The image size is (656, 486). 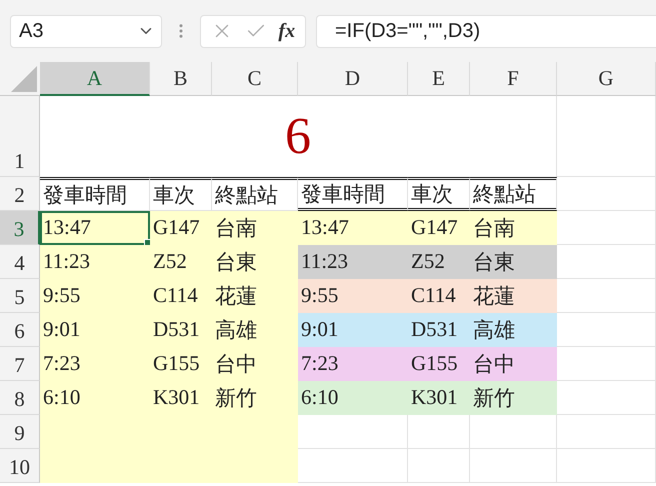 I want to click on insert-function-button: fx, so click(x=287, y=31).